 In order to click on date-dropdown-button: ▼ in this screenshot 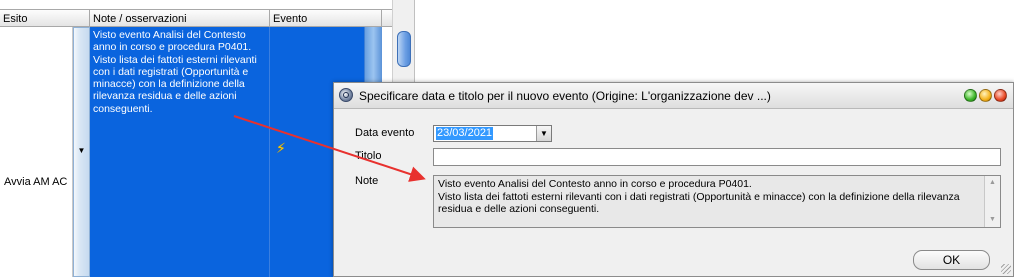, I will do `click(543, 133)`.